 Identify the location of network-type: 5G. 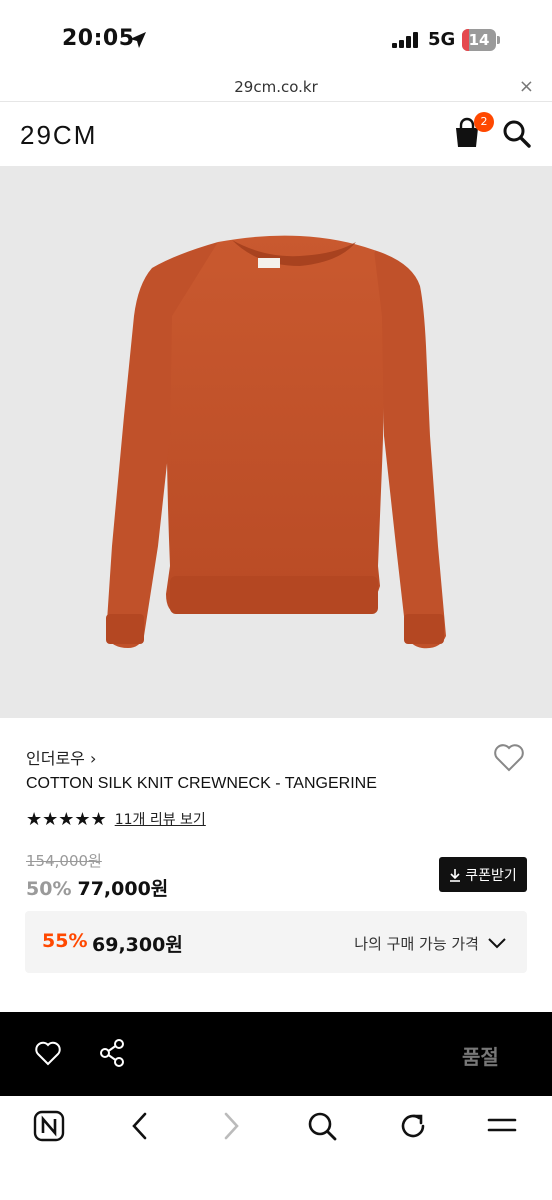
(442, 39).